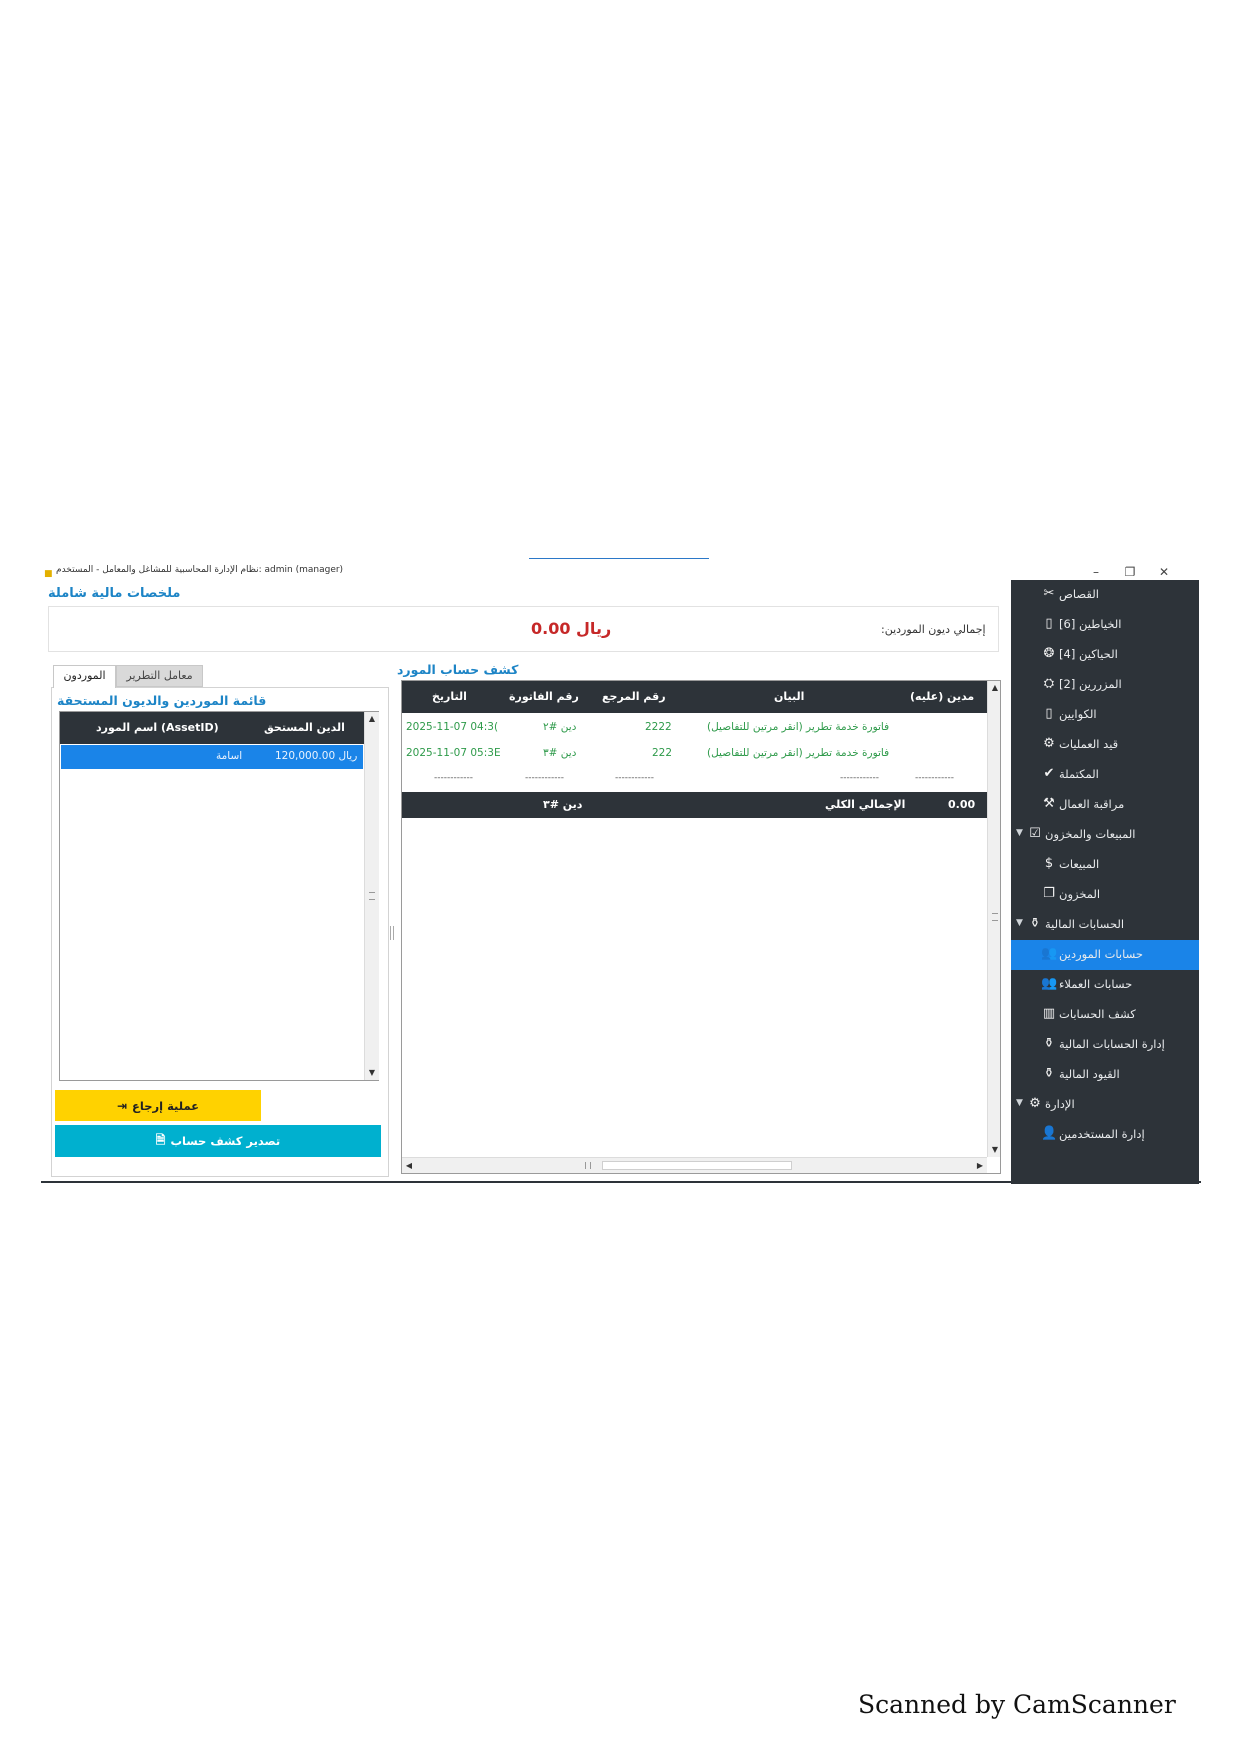 The height and width of the screenshot is (1755, 1240). Describe the element at coordinates (225, 1141) in the screenshot. I see `export-button-label: تصدير كشف حساب` at that location.